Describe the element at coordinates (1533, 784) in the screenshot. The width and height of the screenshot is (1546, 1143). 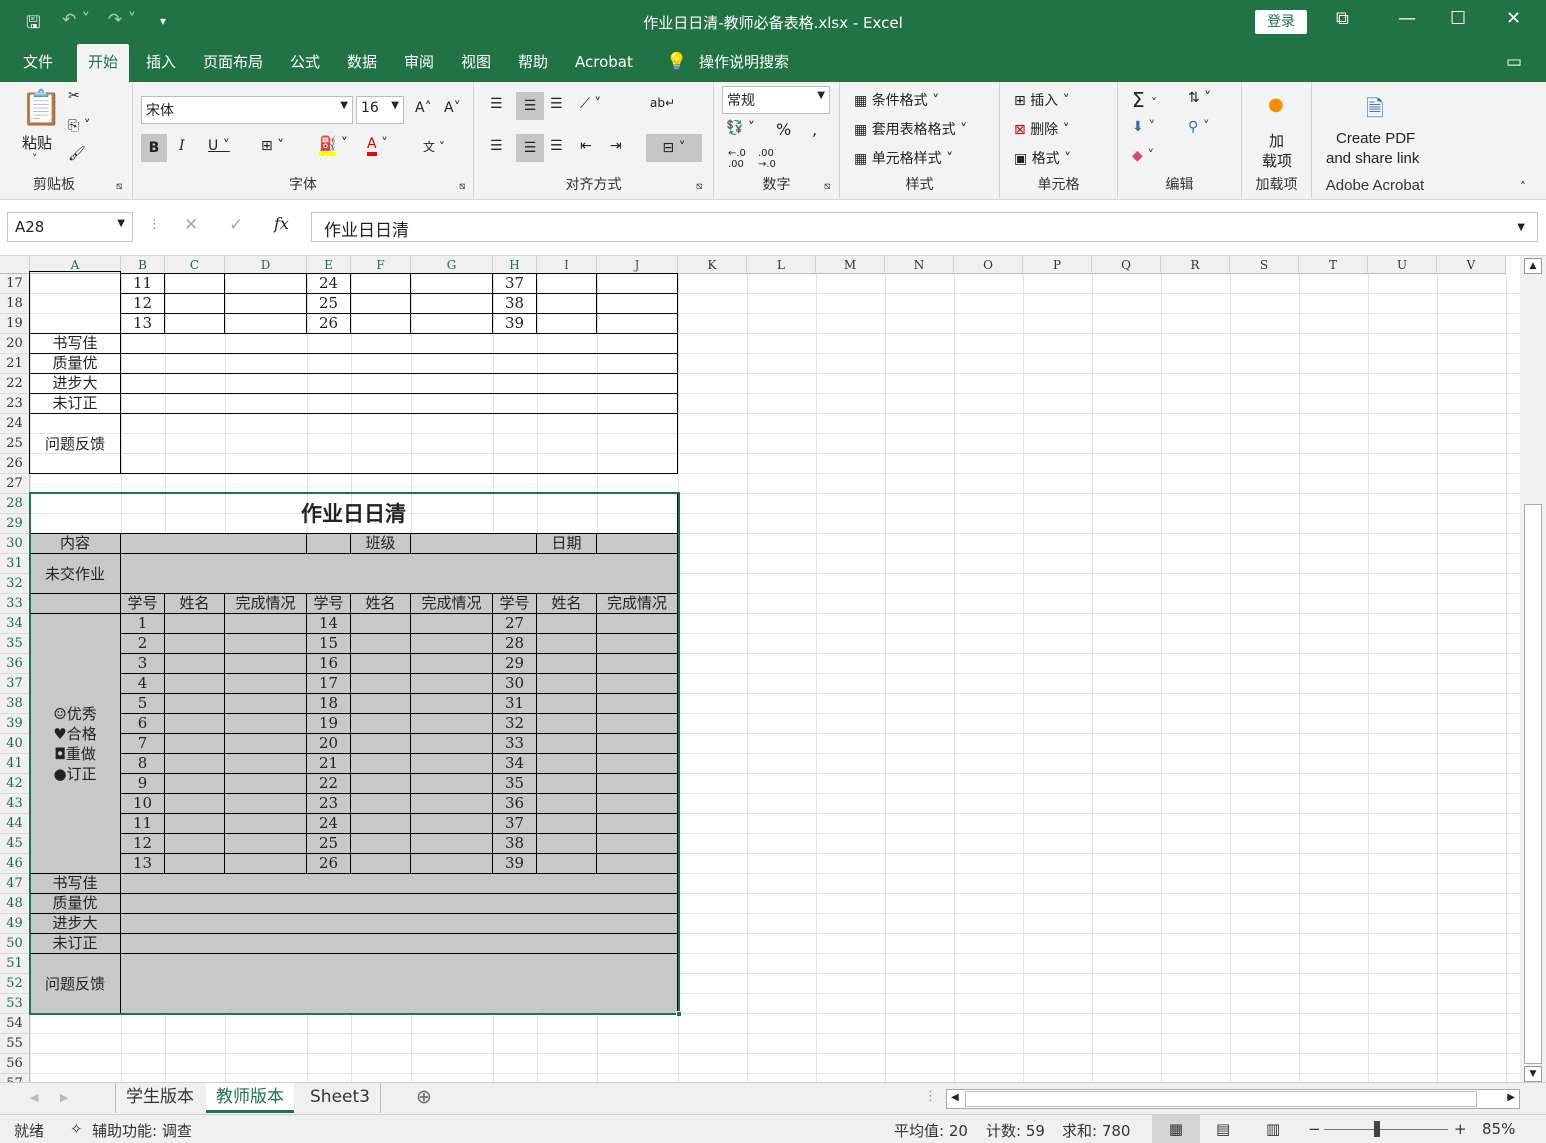
I see `scroll-thumb` at that location.